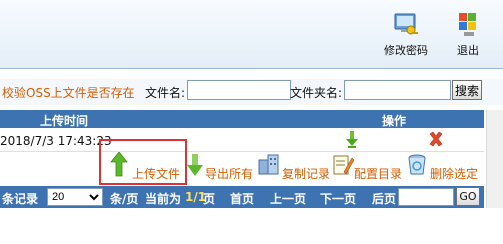 This screenshot has width=503, height=244. Describe the element at coordinates (75, 197) in the screenshot. I see `page-size-select: 20` at that location.